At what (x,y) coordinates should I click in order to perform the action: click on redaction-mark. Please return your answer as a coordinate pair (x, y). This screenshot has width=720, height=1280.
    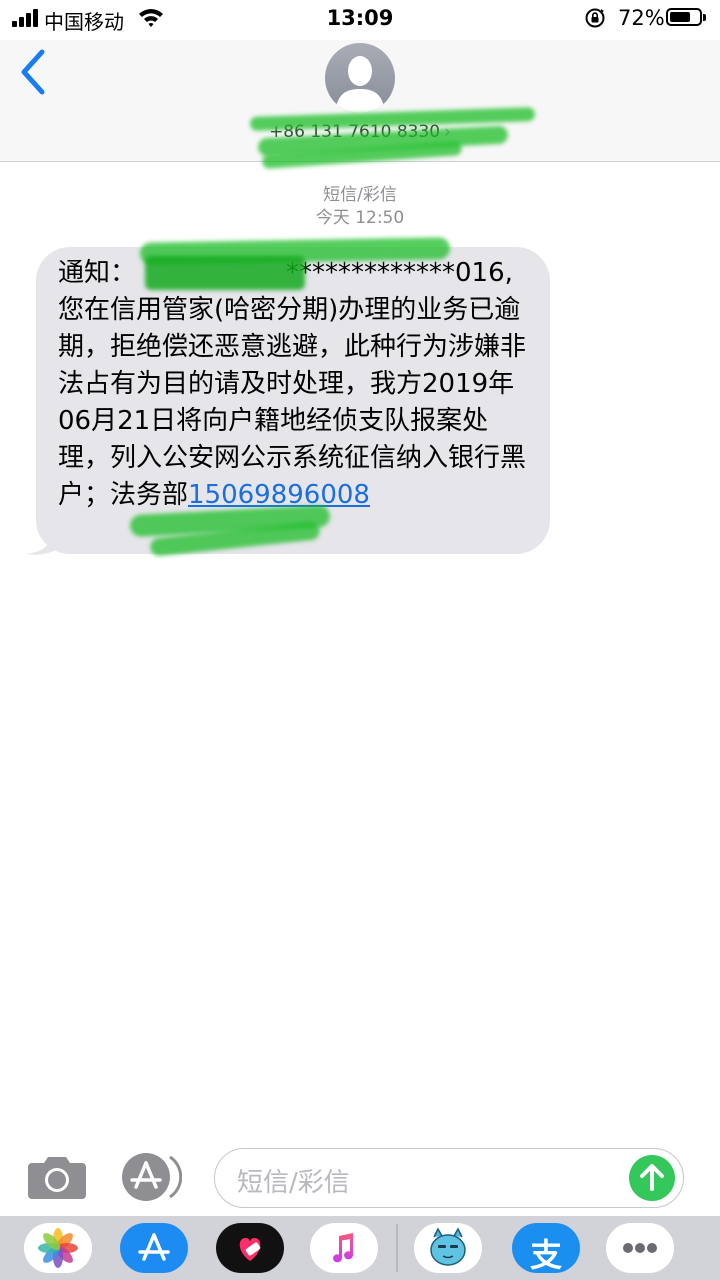
    Looking at the image, I should click on (362, 155).